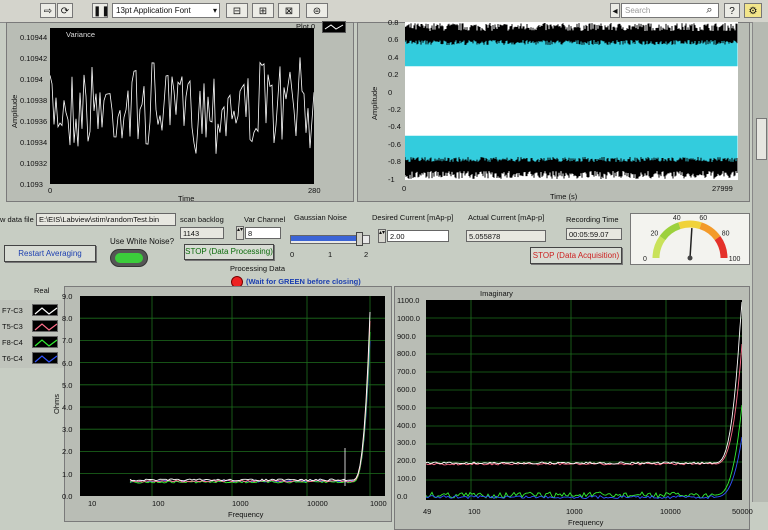  What do you see at coordinates (742, 511) in the screenshot?
I see `imaginary-x-tick: 50000` at bounding box center [742, 511].